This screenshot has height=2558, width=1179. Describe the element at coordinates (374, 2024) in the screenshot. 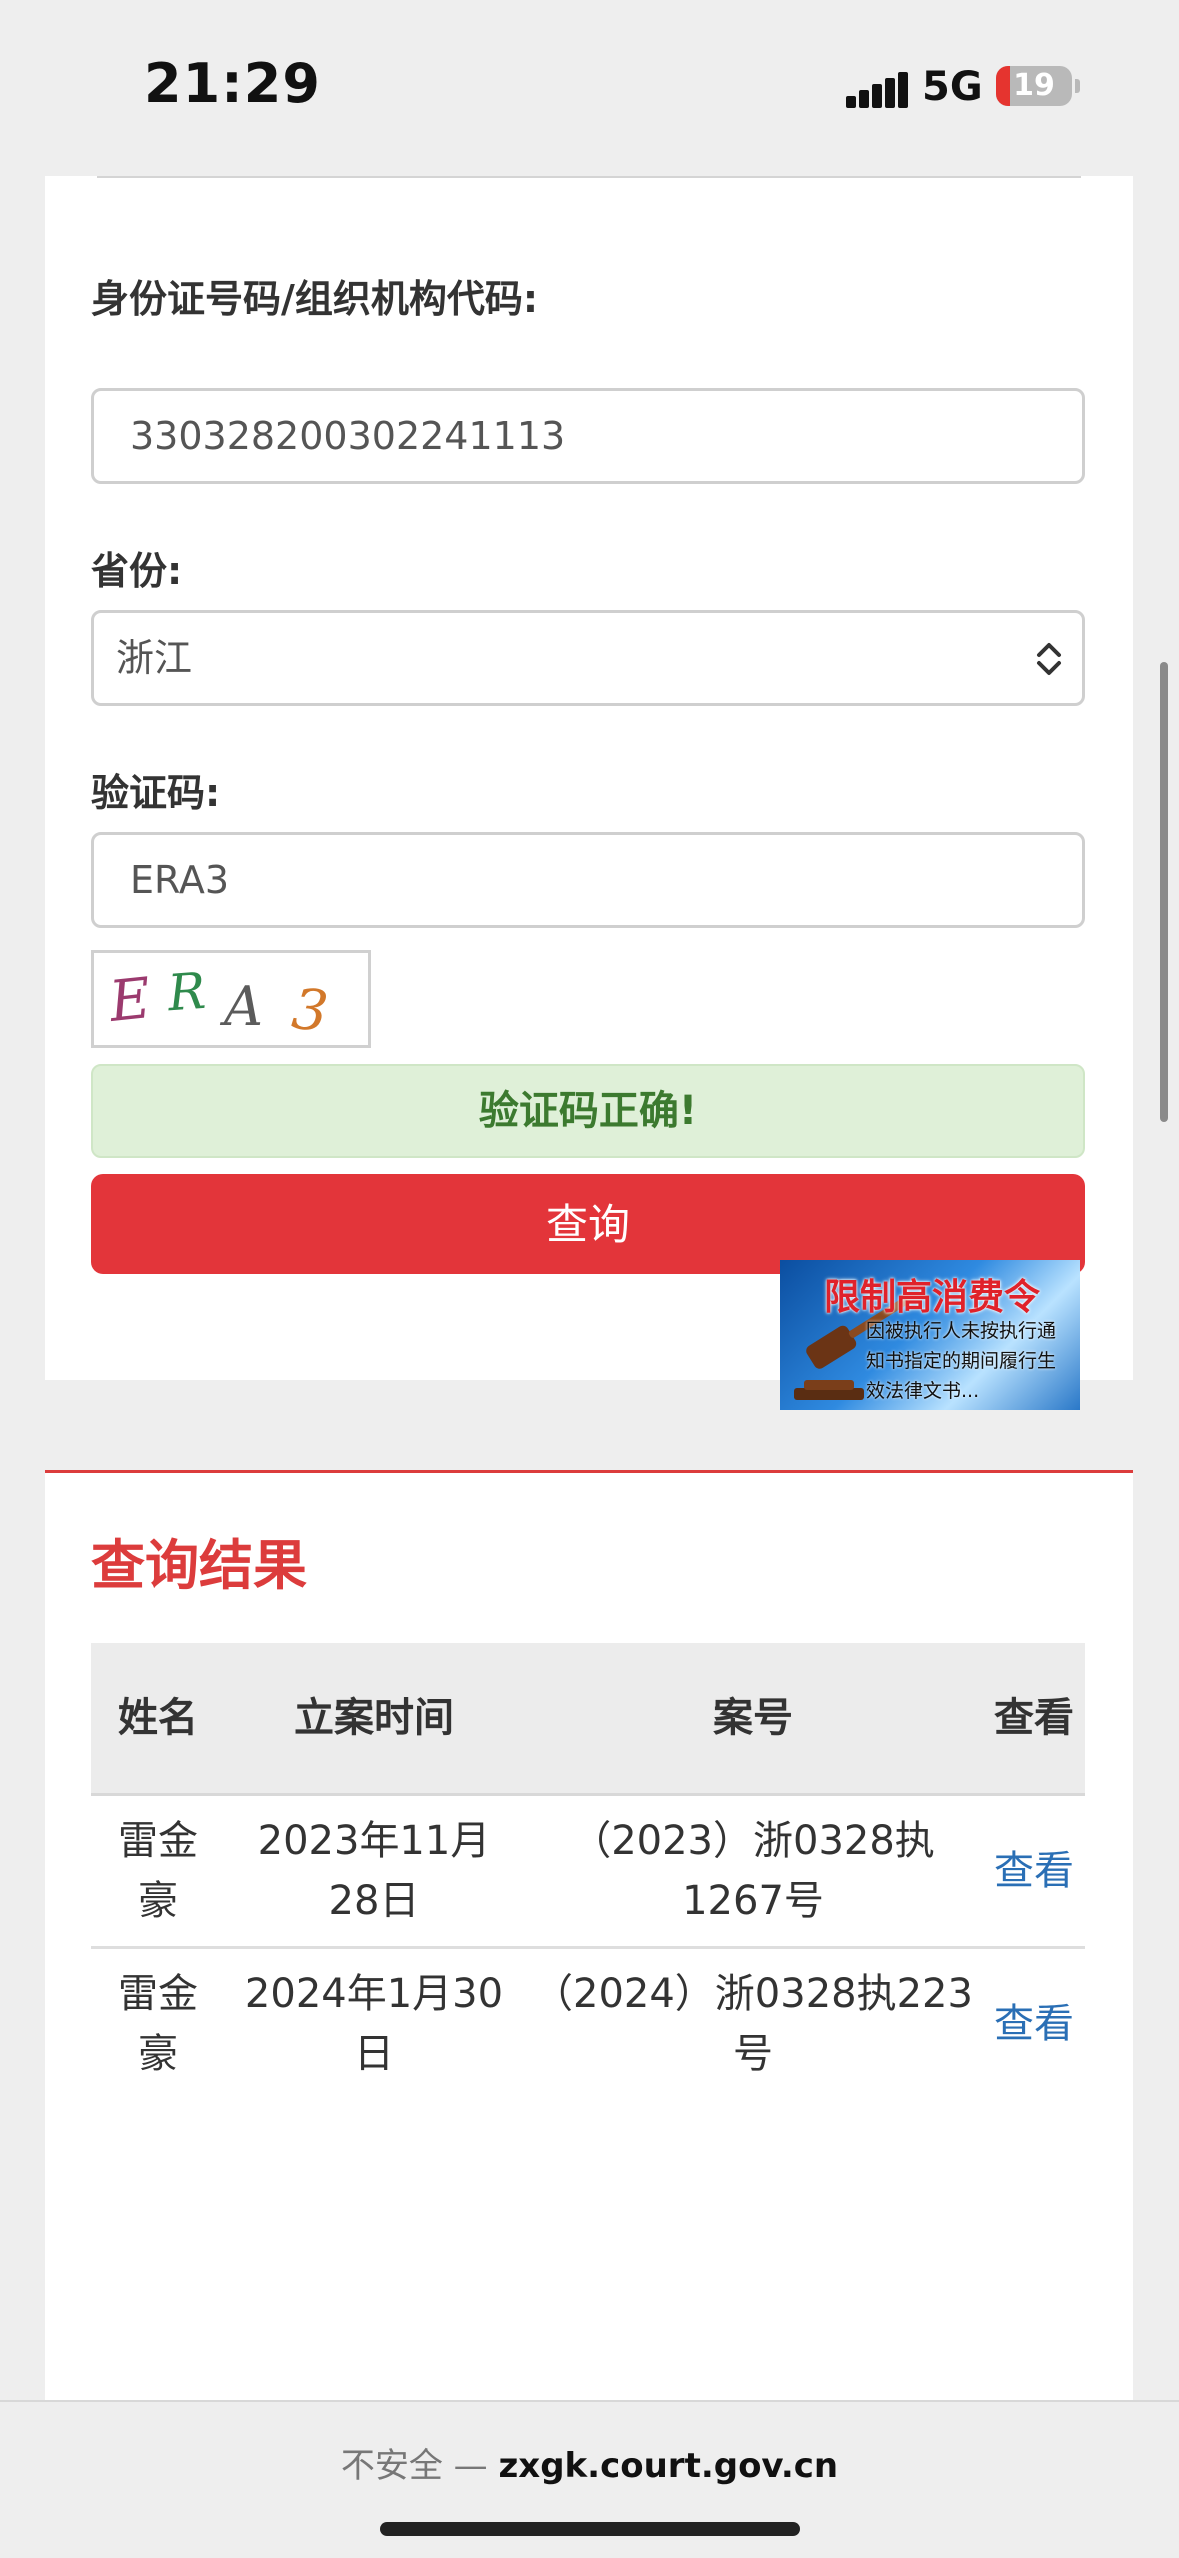

I see `cell-date: 2024年1月30日` at that location.